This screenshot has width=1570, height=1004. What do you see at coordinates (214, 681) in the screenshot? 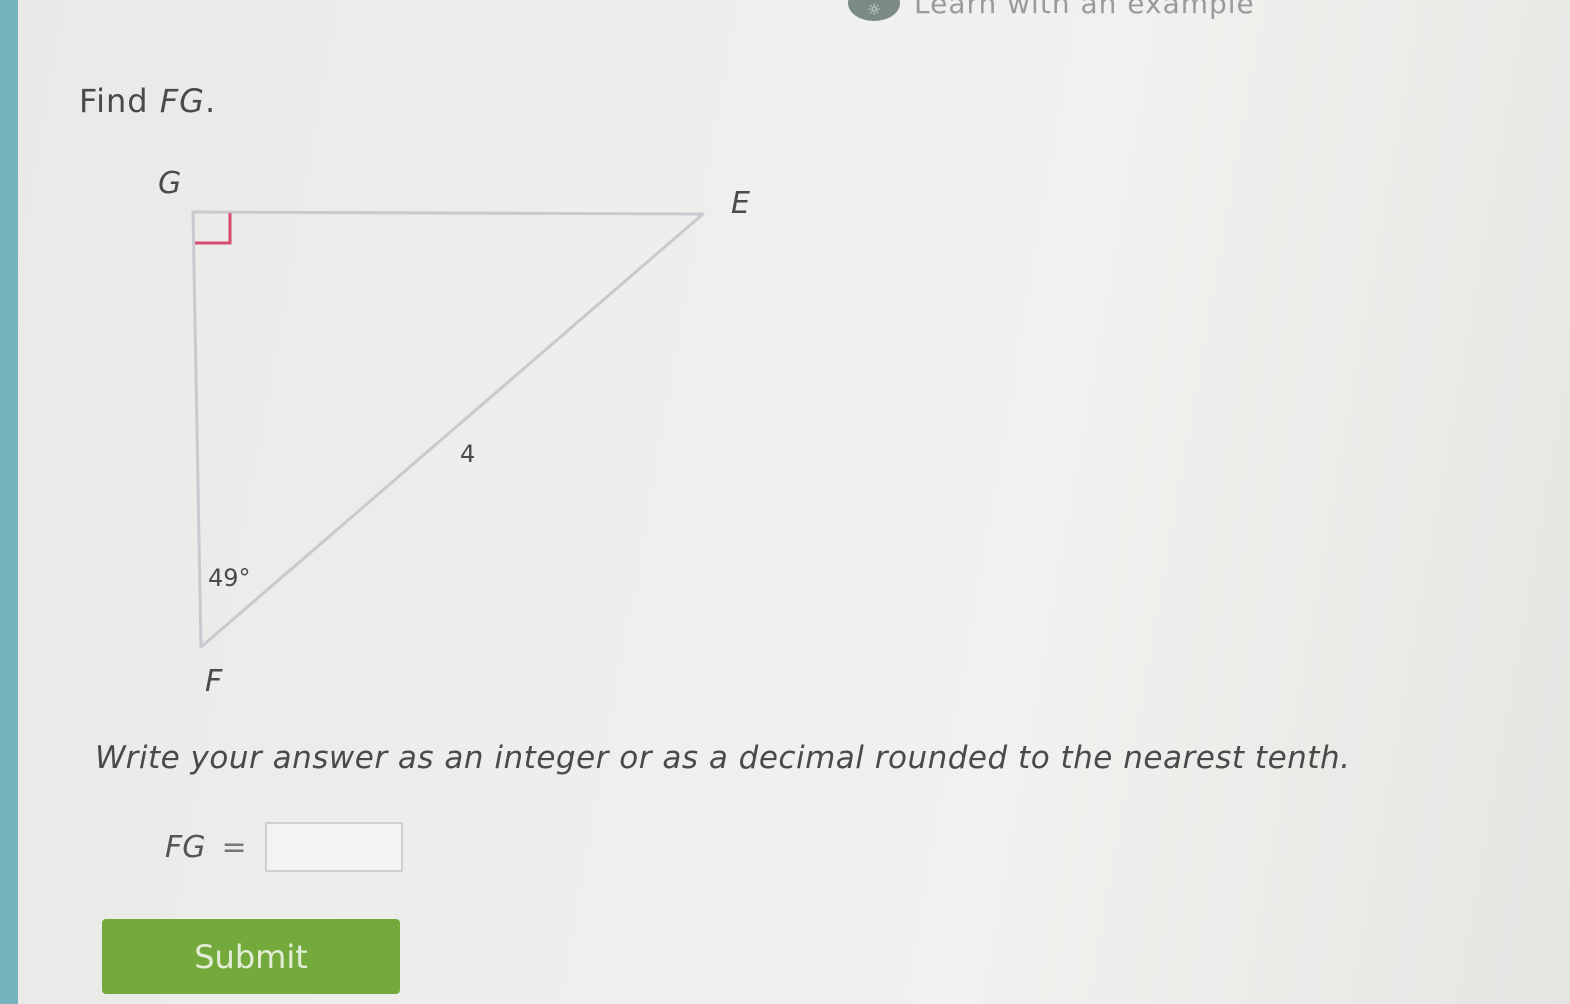
I see `vertex-label-f: F` at bounding box center [214, 681].